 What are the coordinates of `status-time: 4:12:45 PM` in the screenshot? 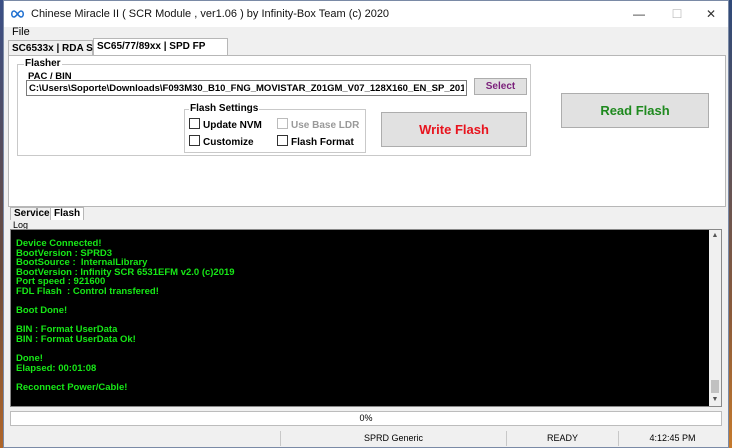 It's located at (672, 438).